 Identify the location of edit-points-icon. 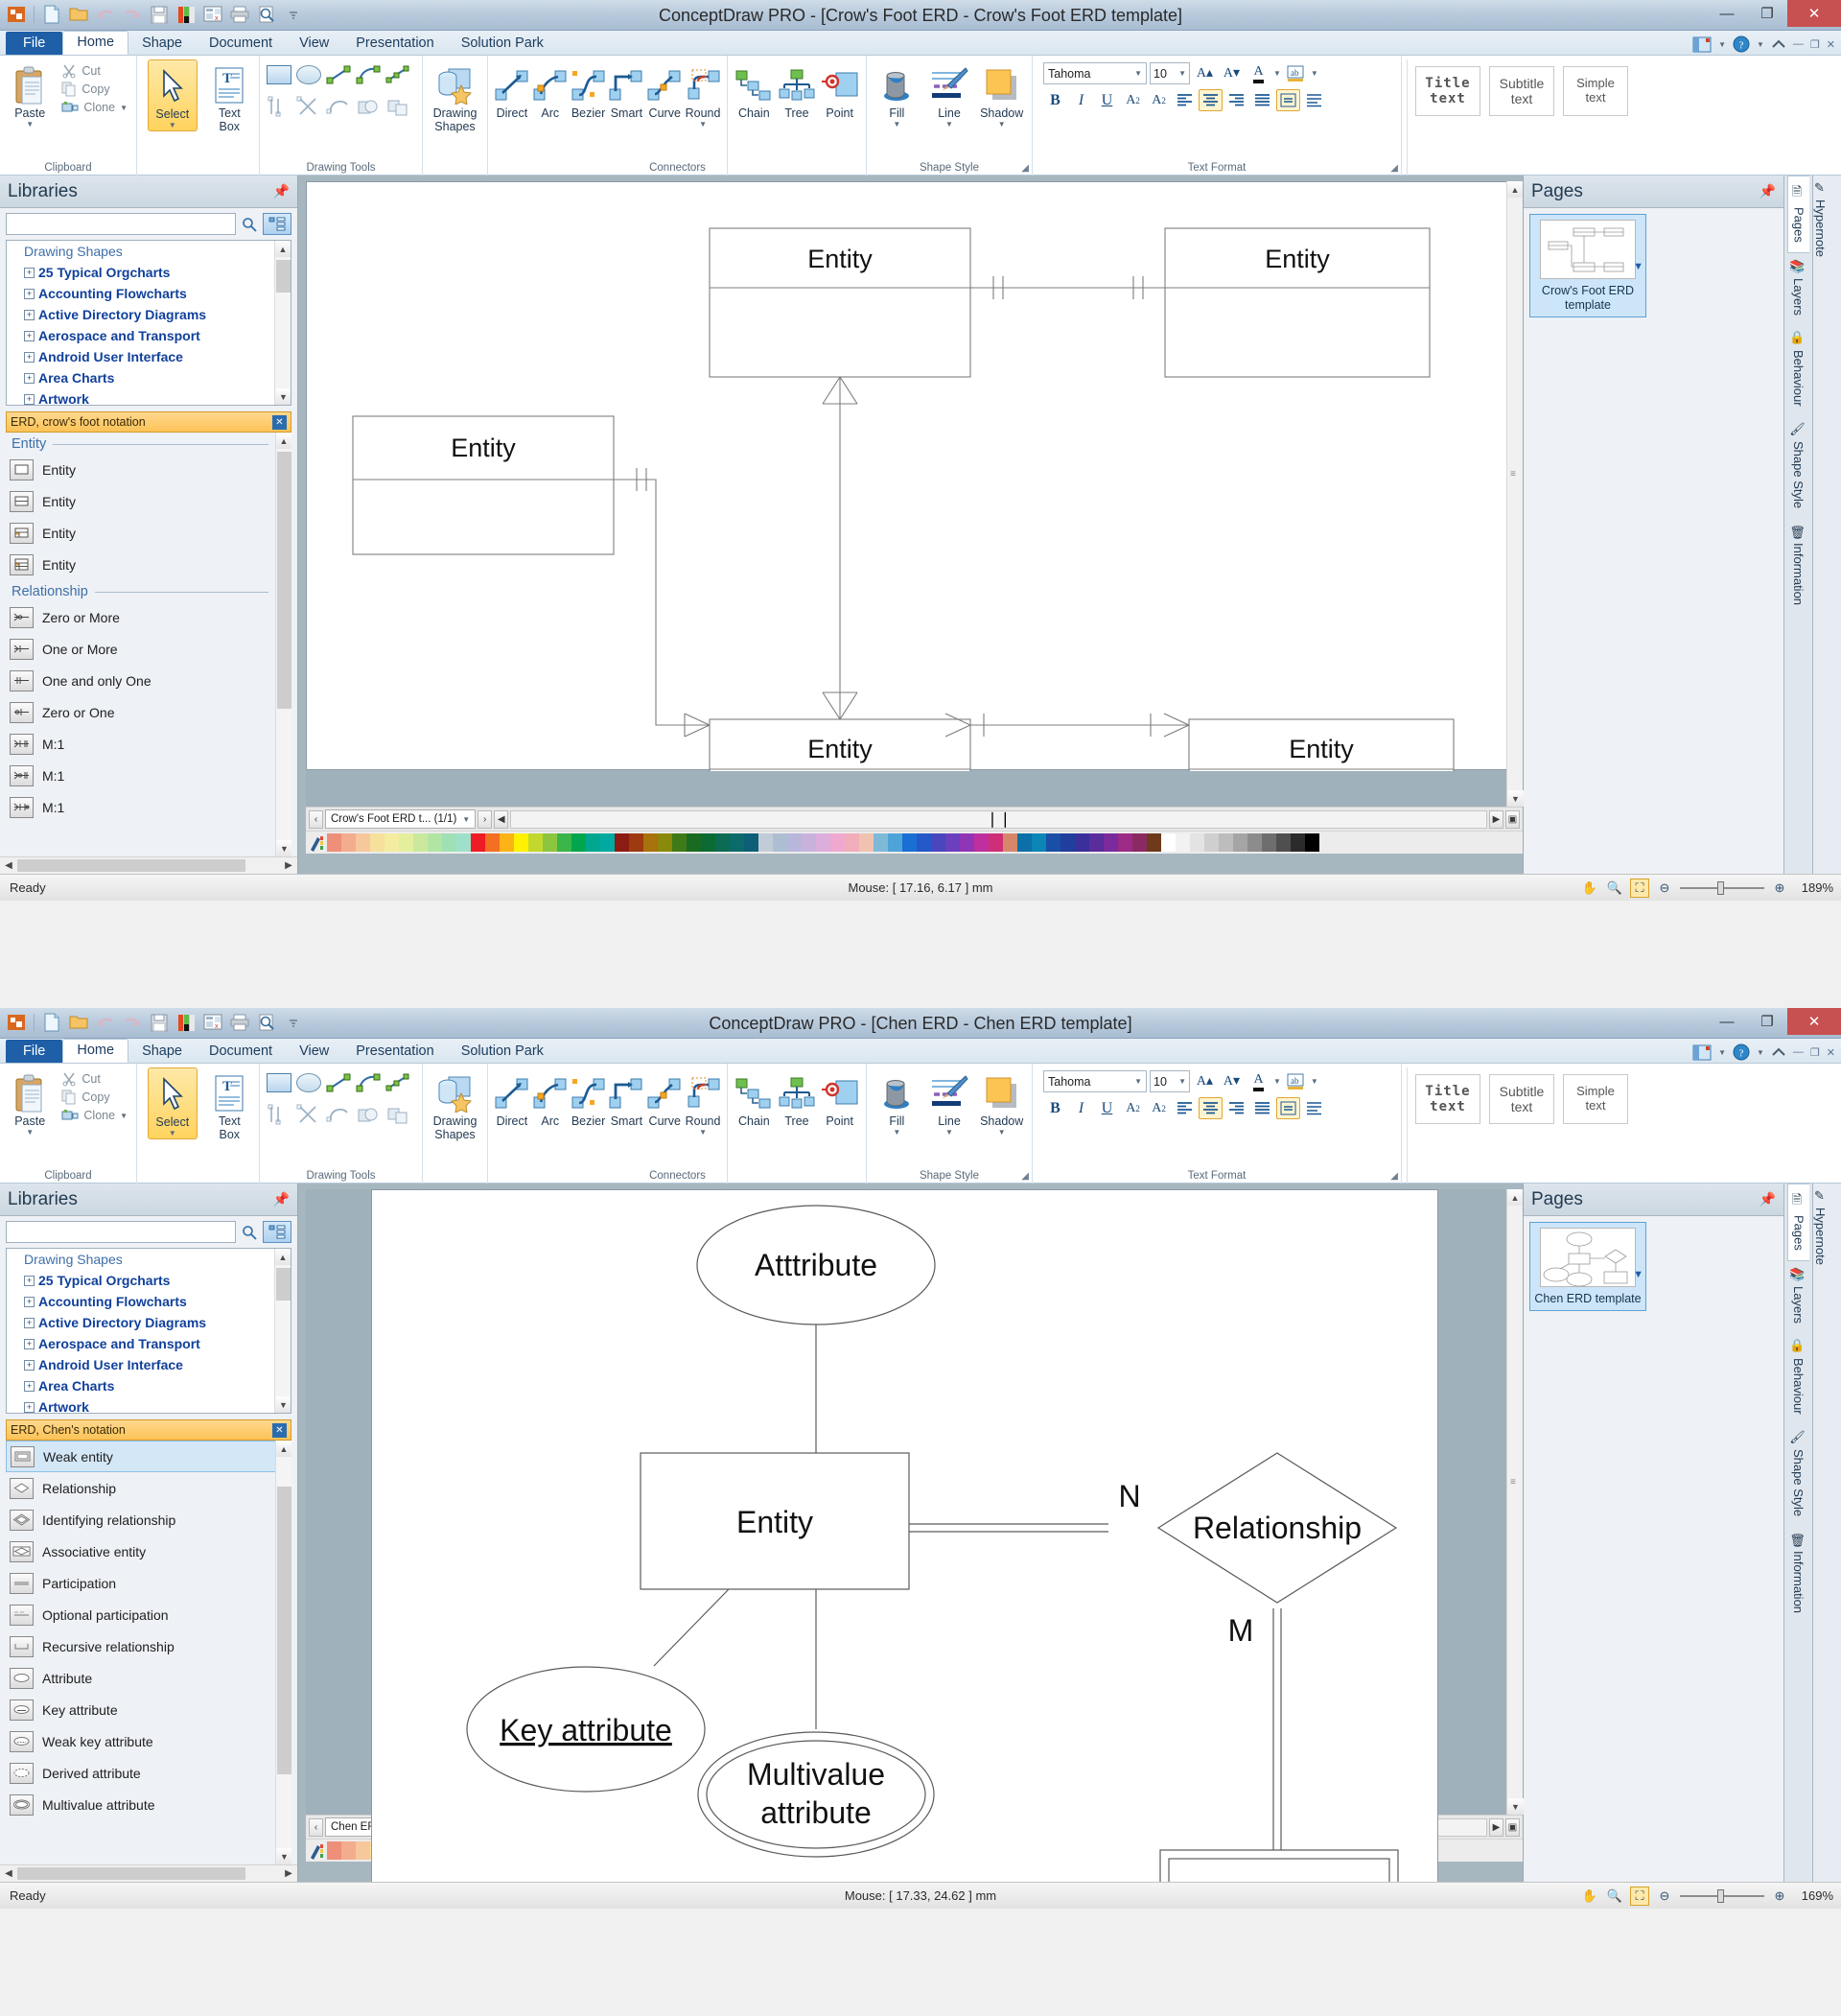
(279, 1114).